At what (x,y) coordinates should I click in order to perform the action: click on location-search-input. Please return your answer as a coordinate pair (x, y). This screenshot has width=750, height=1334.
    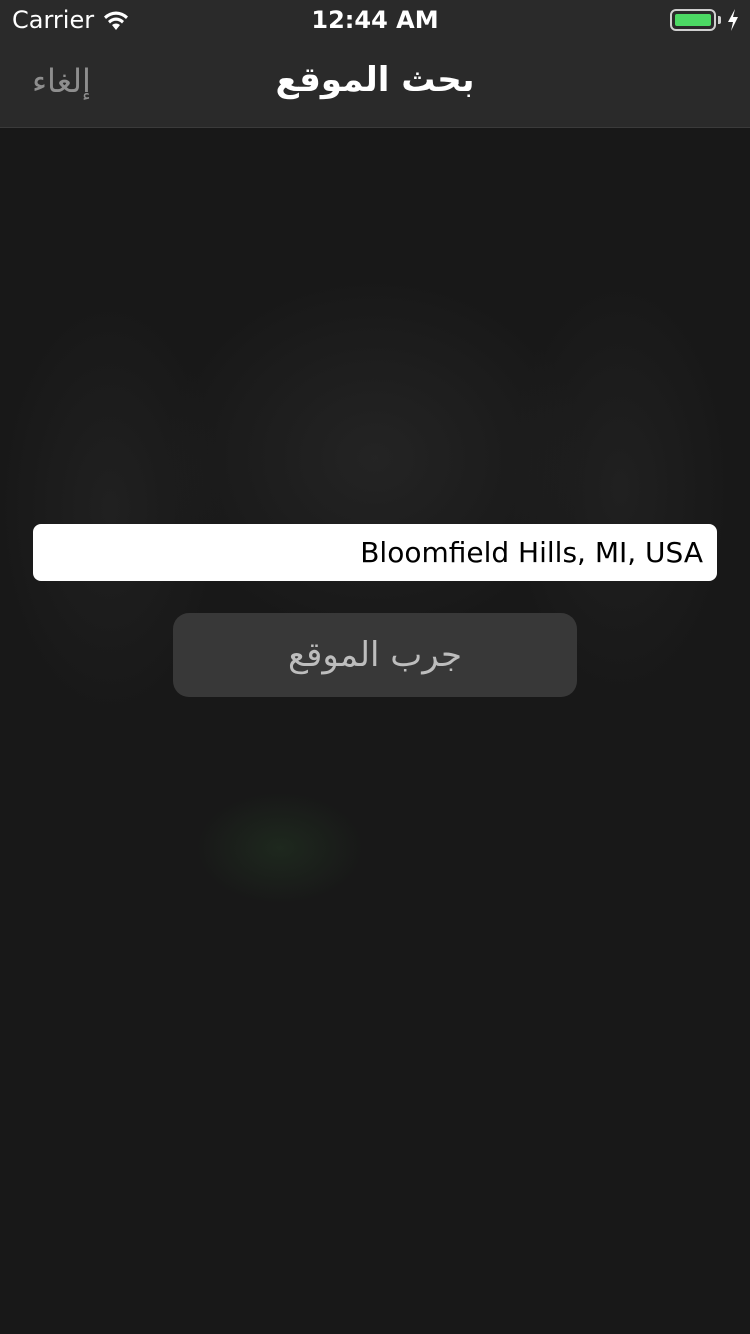
    Looking at the image, I should click on (375, 552).